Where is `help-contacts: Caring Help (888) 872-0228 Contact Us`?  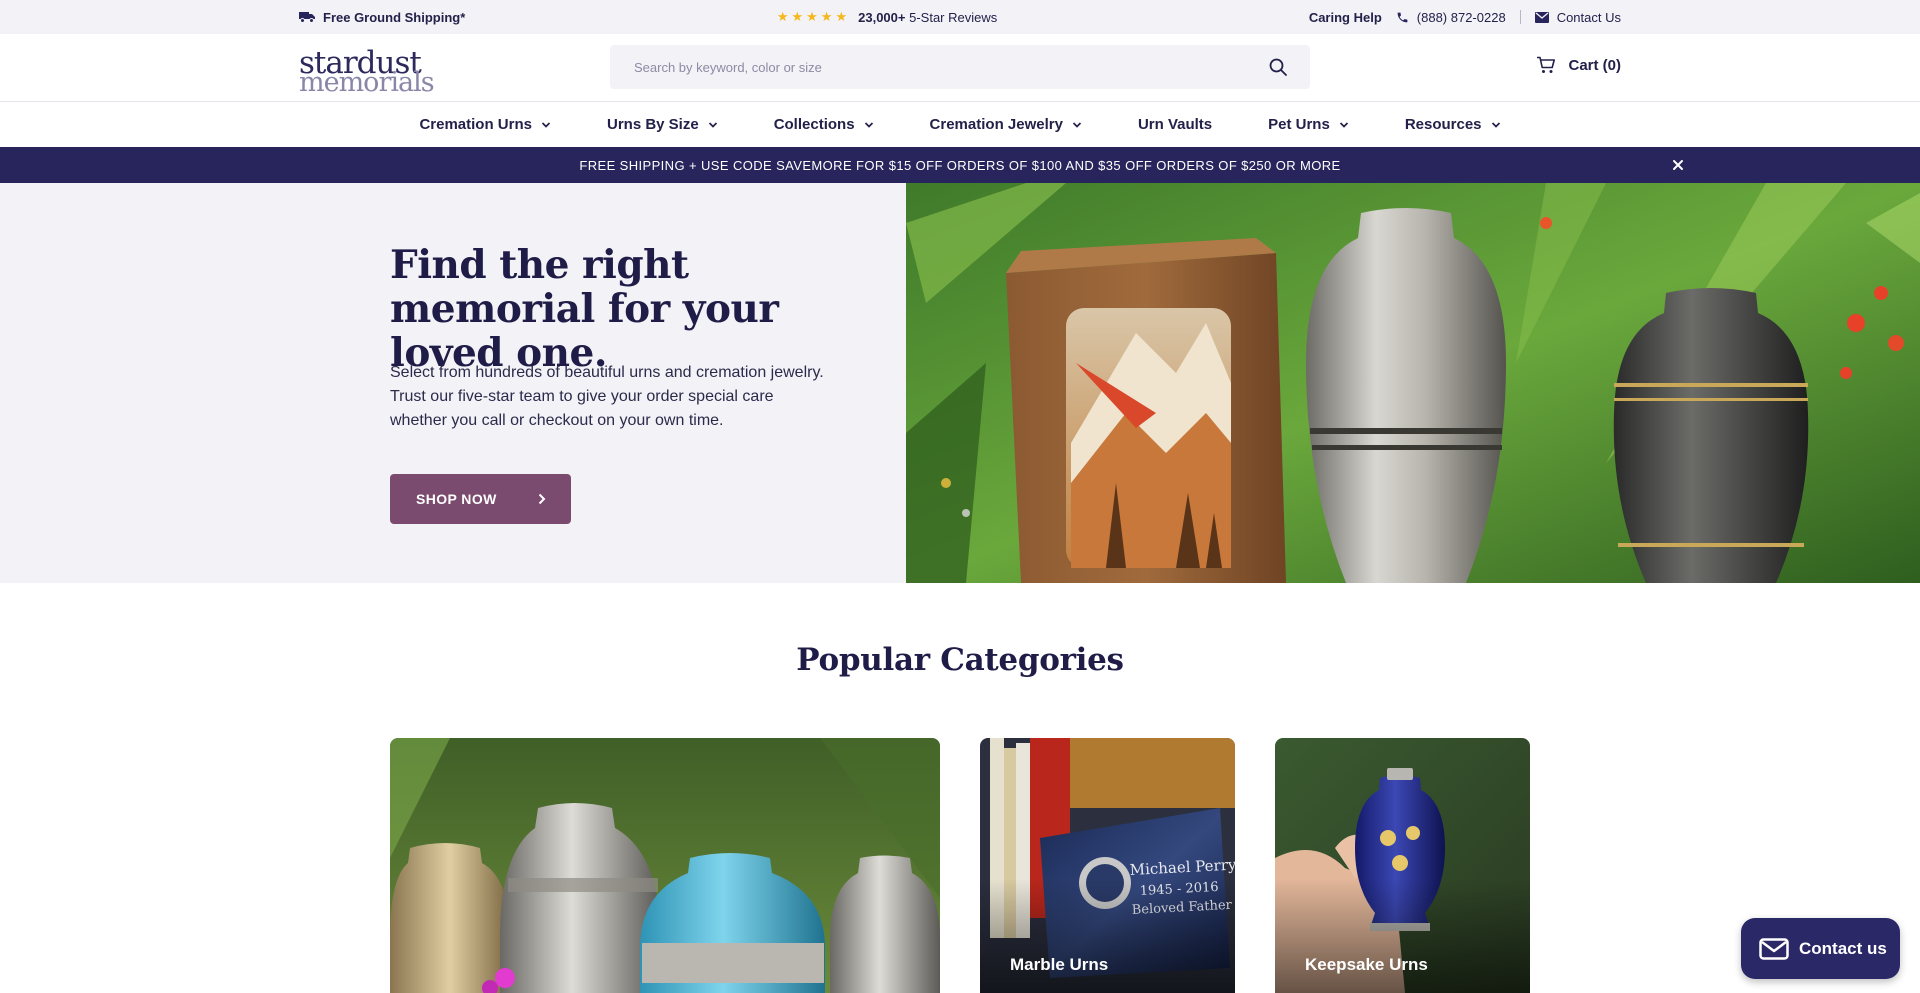
help-contacts: Caring Help (888) 872-0228 Contact Us is located at coordinates (1465, 17).